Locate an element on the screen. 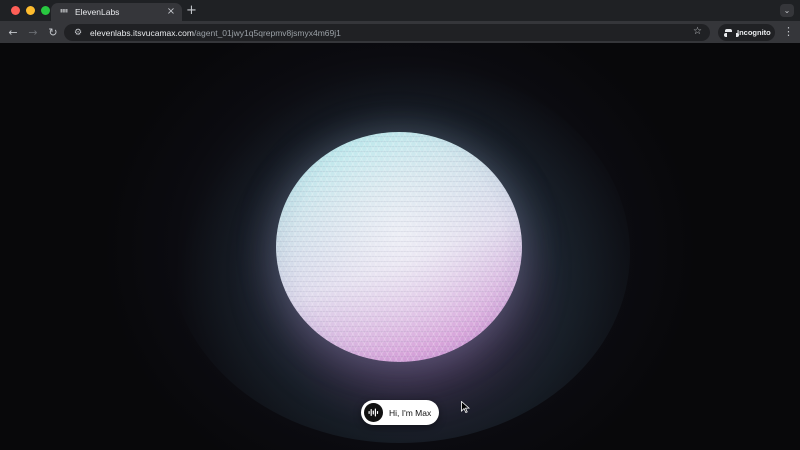 This screenshot has width=800, height=450. tab-title: ElevenLabs is located at coordinates (97, 12).